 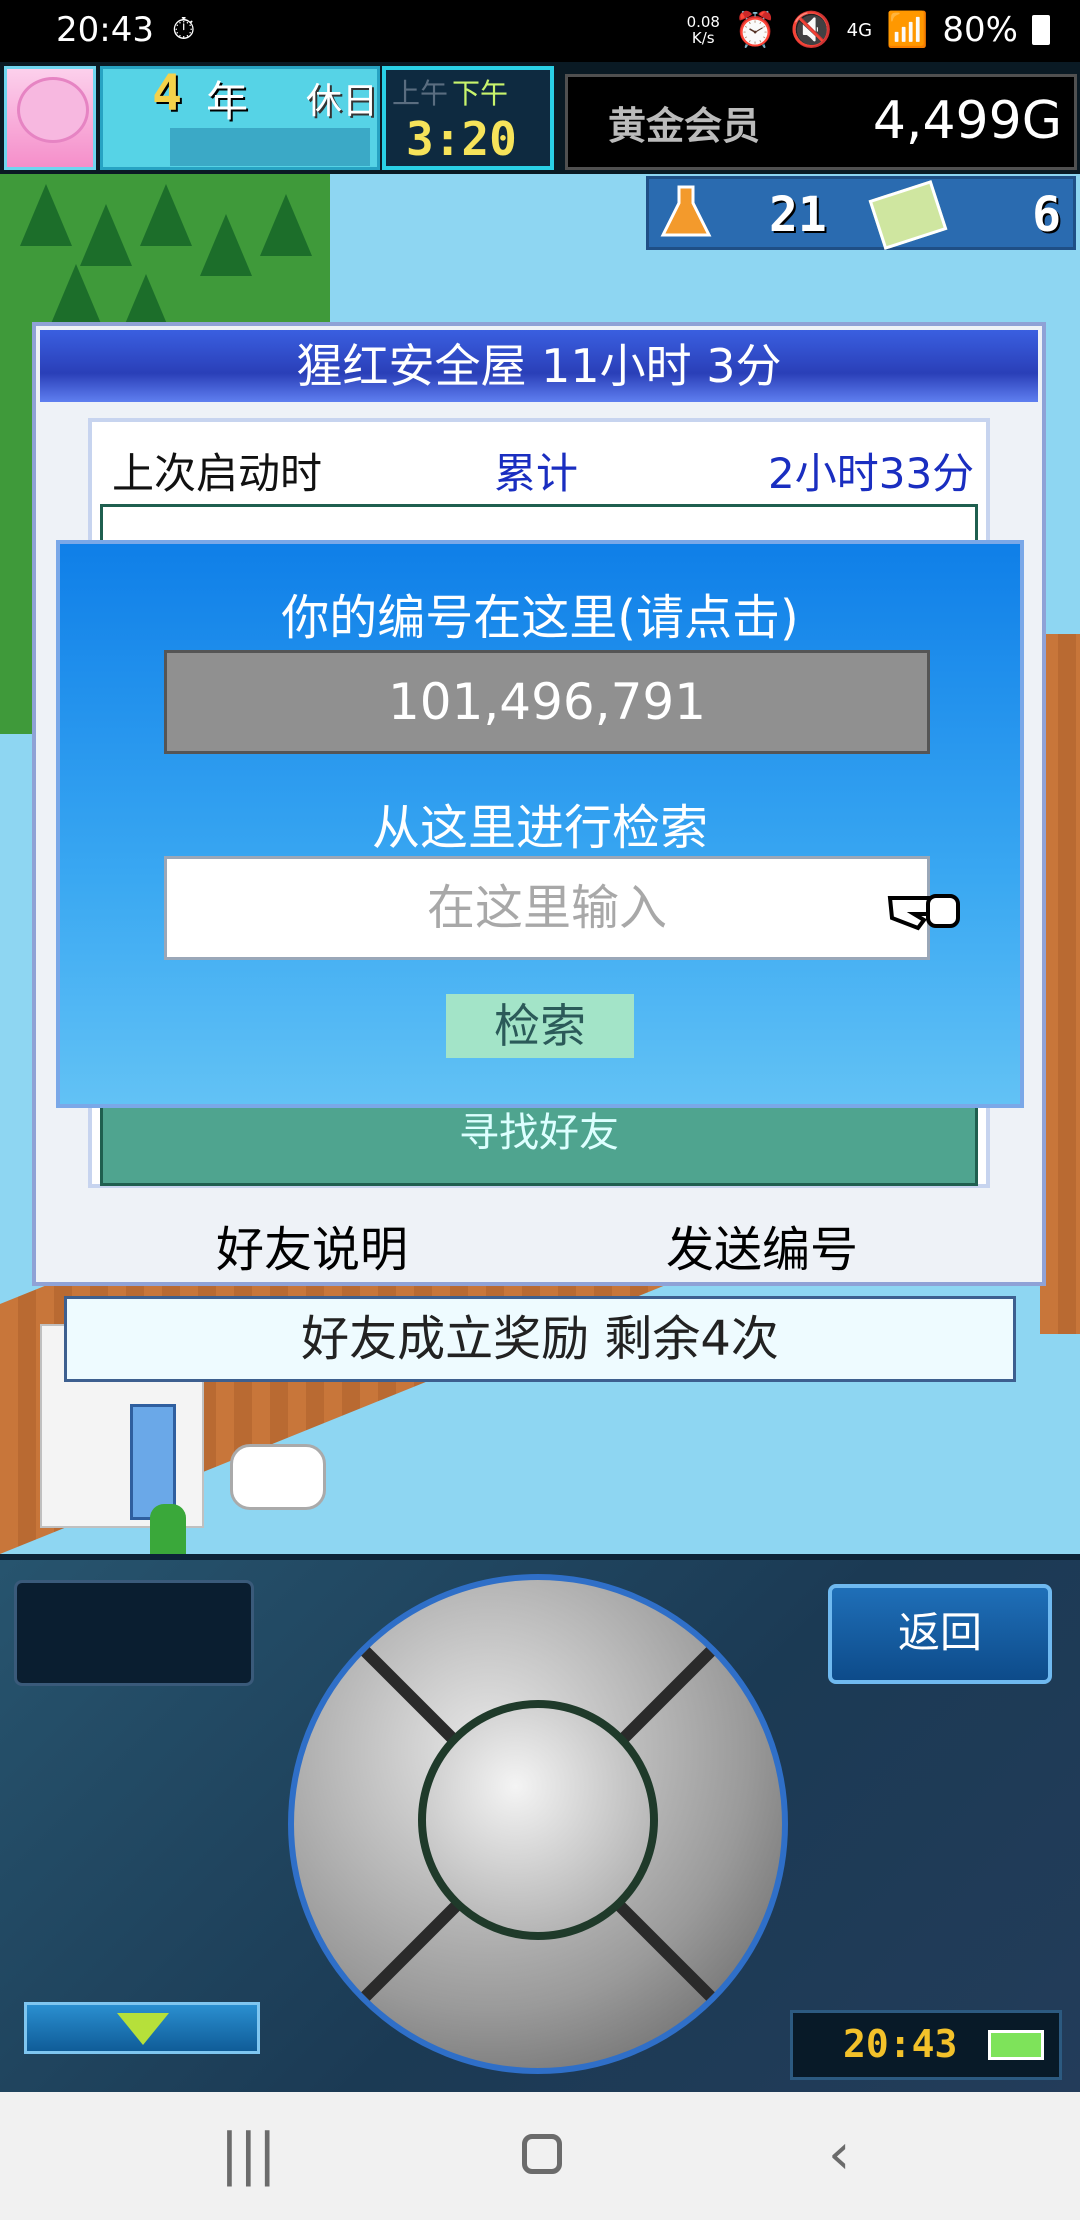 I want to click on back-button: 返回, so click(x=940, y=1634).